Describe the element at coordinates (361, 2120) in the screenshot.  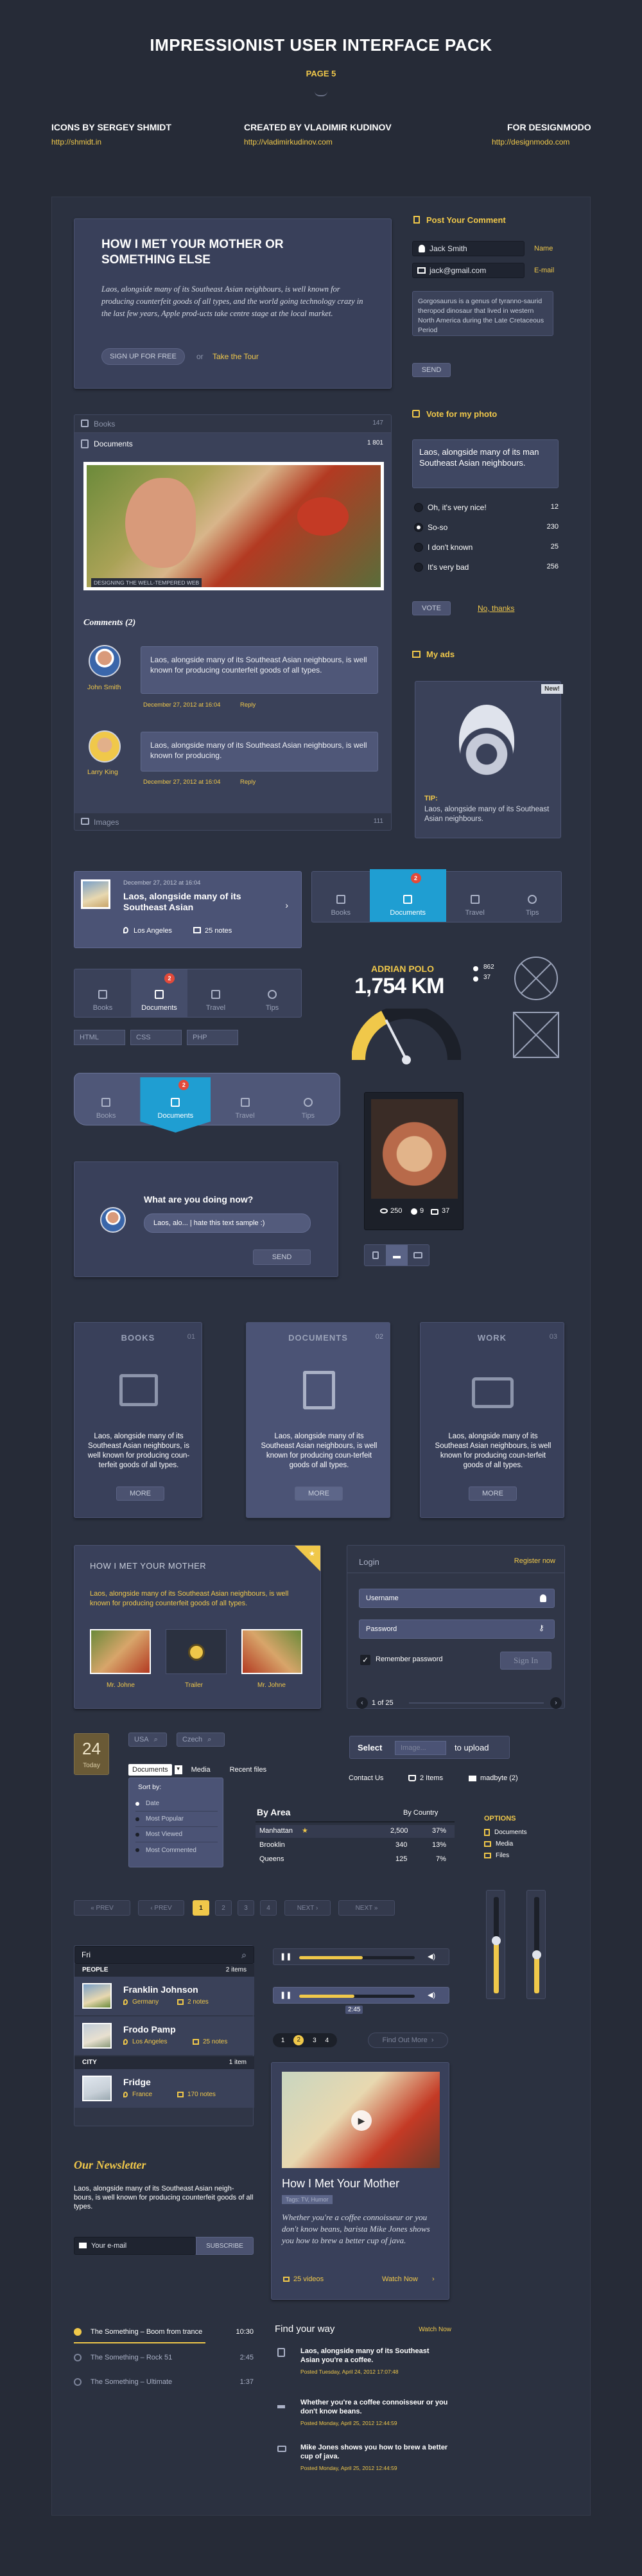
I see `video-thumbnail: ▶` at that location.